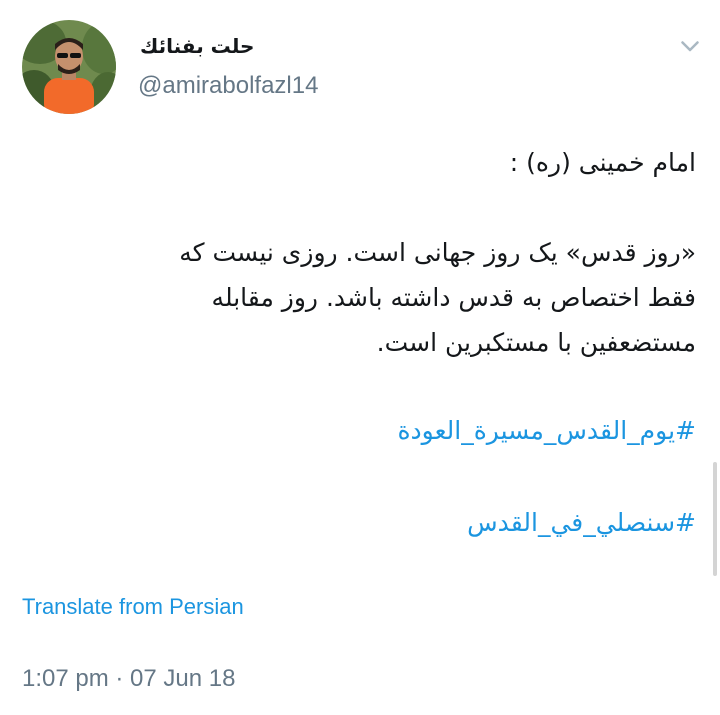 The image size is (720, 715). I want to click on display-name: حلت بفنائك, so click(255, 46).